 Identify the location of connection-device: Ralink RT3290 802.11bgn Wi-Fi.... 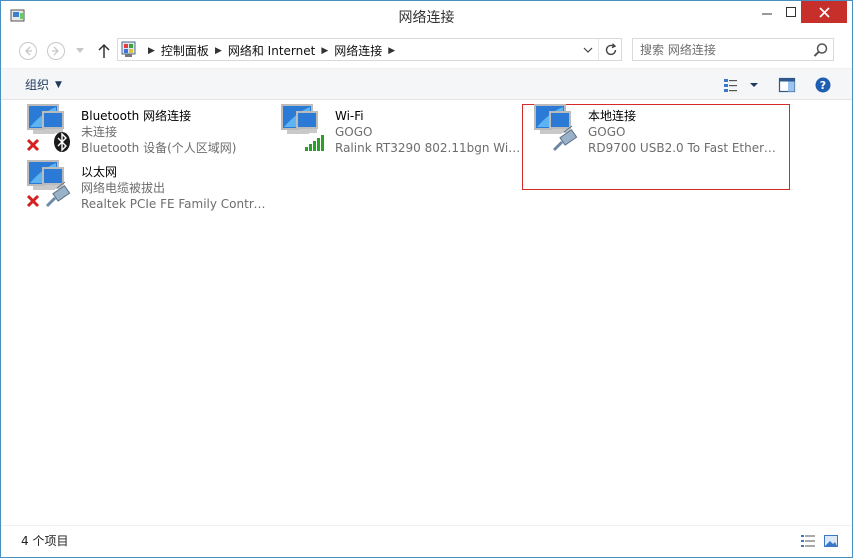
(428, 148).